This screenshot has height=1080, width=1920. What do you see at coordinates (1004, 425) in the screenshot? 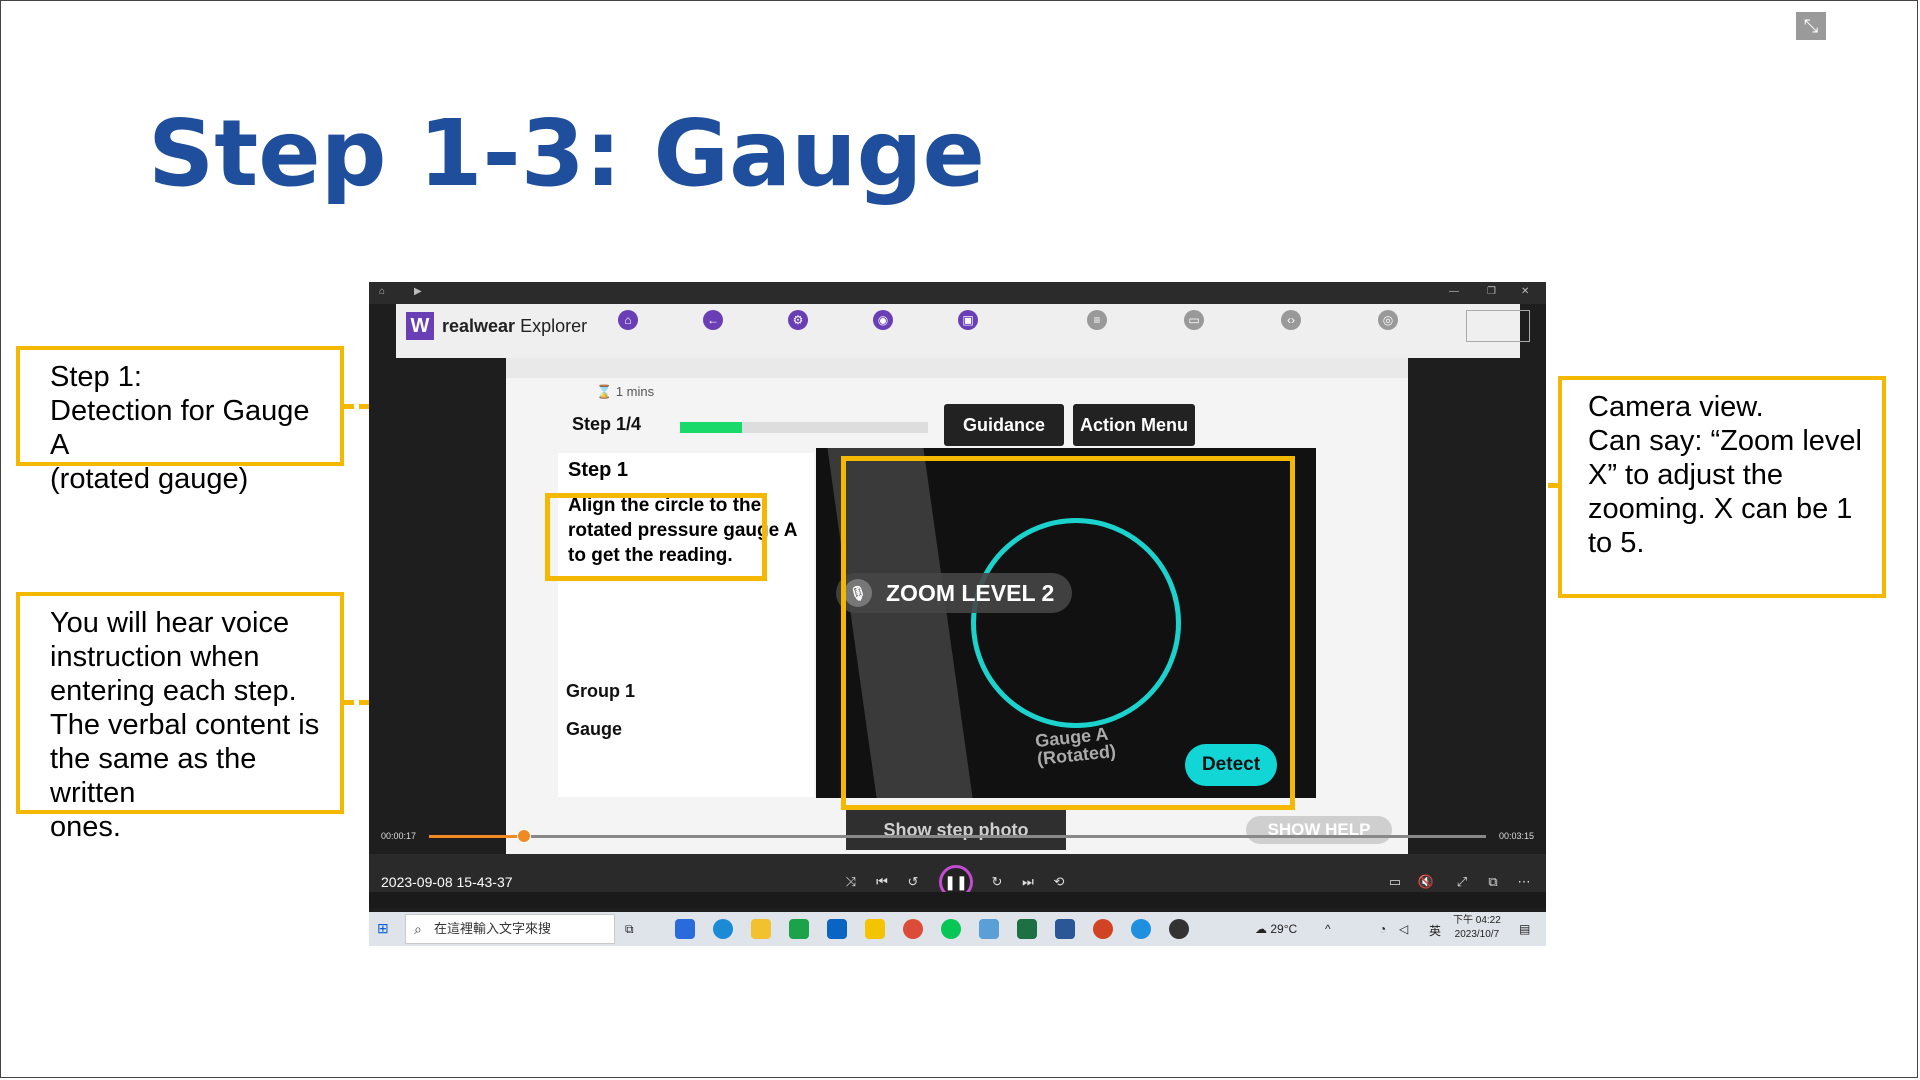
I see `guidance-button: Guidance` at bounding box center [1004, 425].